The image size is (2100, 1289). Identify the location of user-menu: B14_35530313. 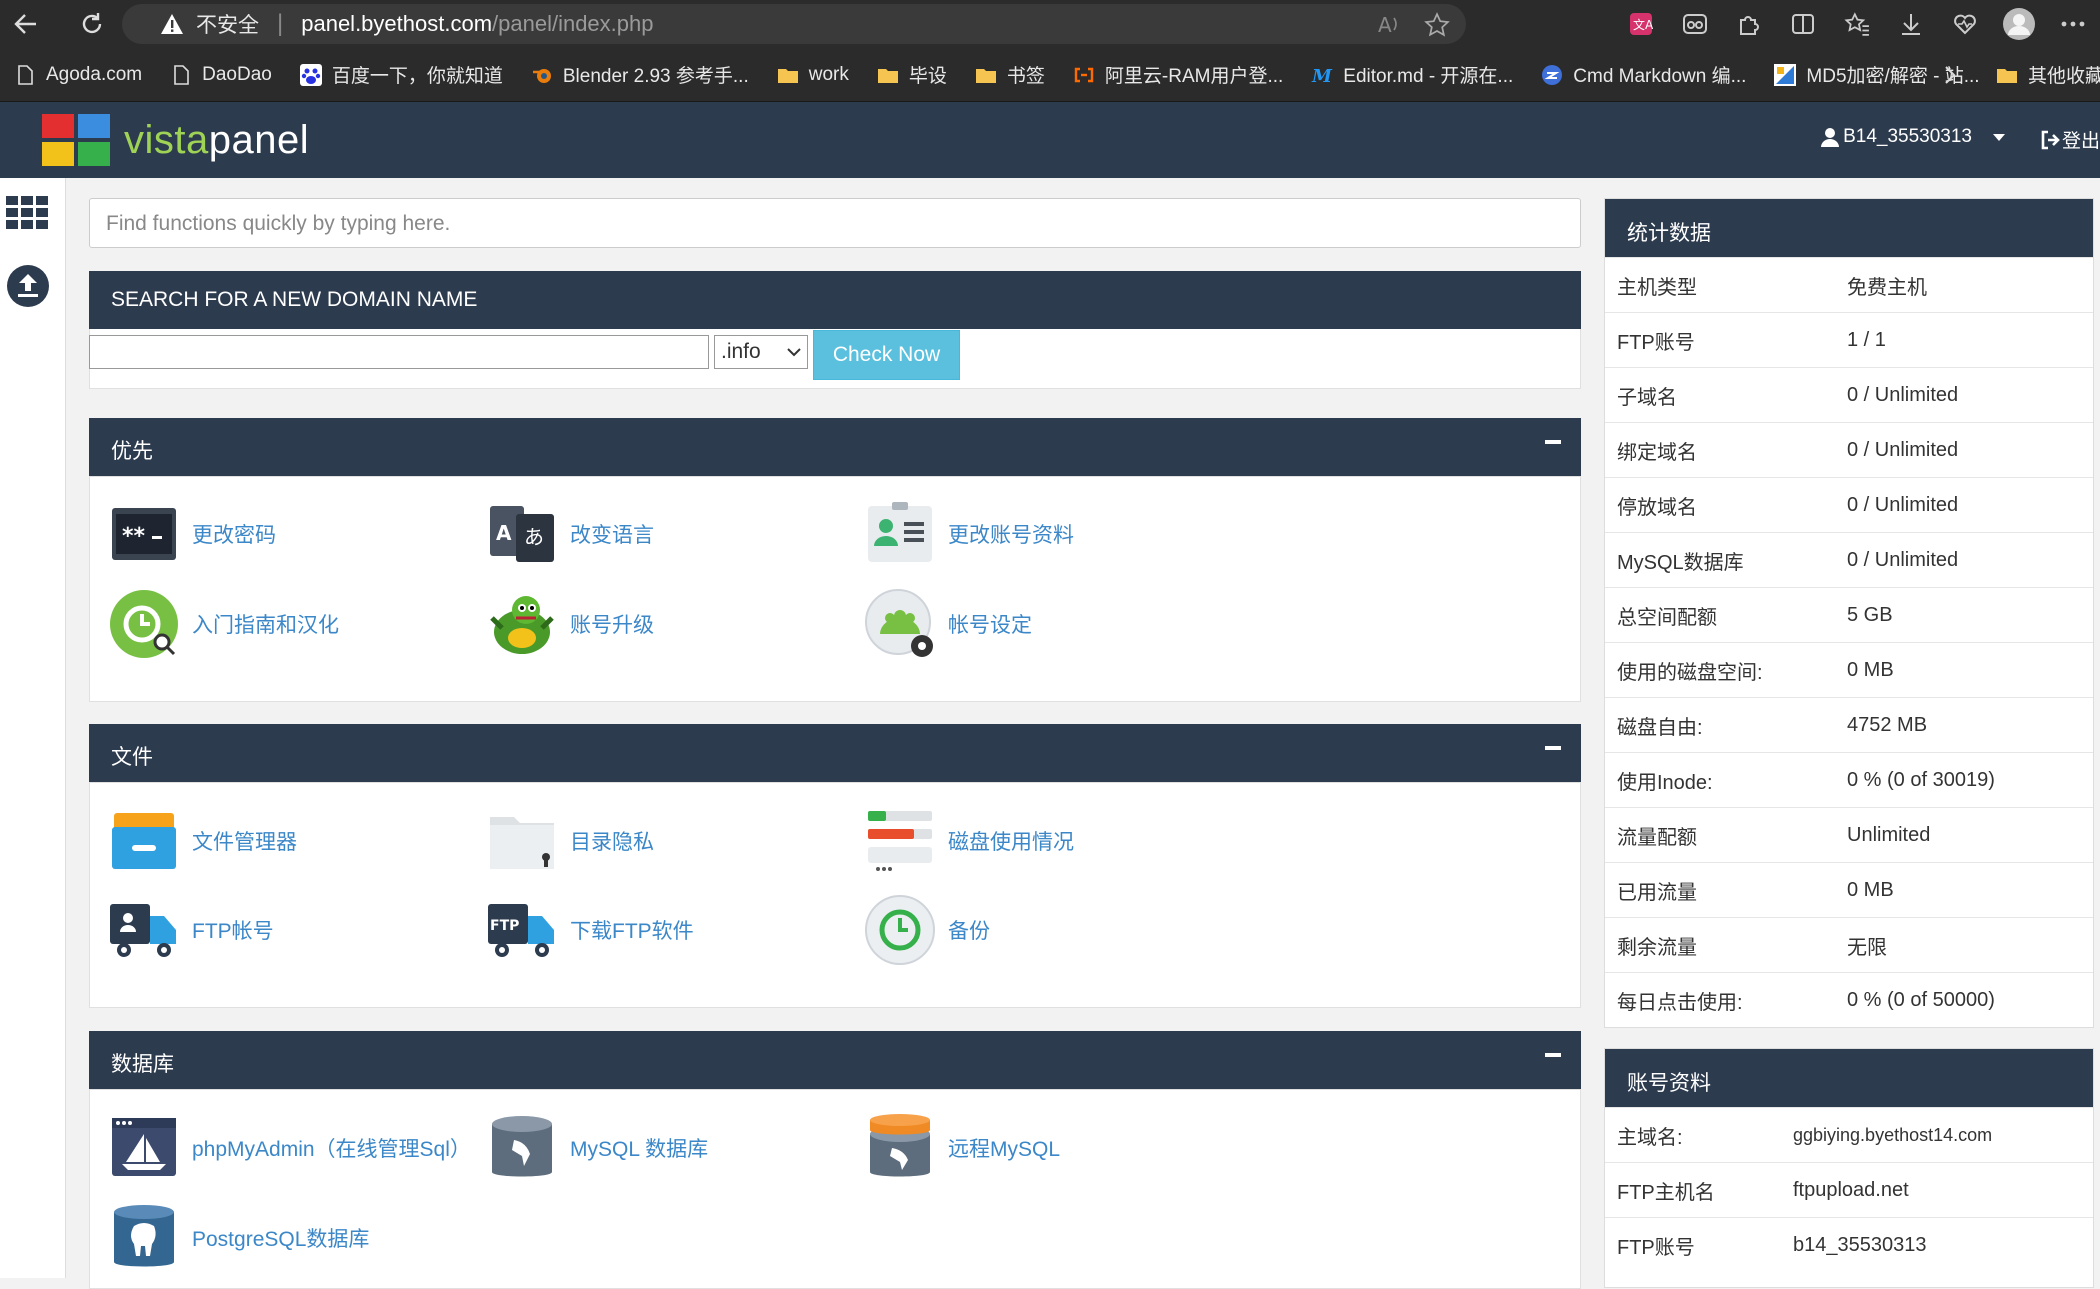
(1913, 137).